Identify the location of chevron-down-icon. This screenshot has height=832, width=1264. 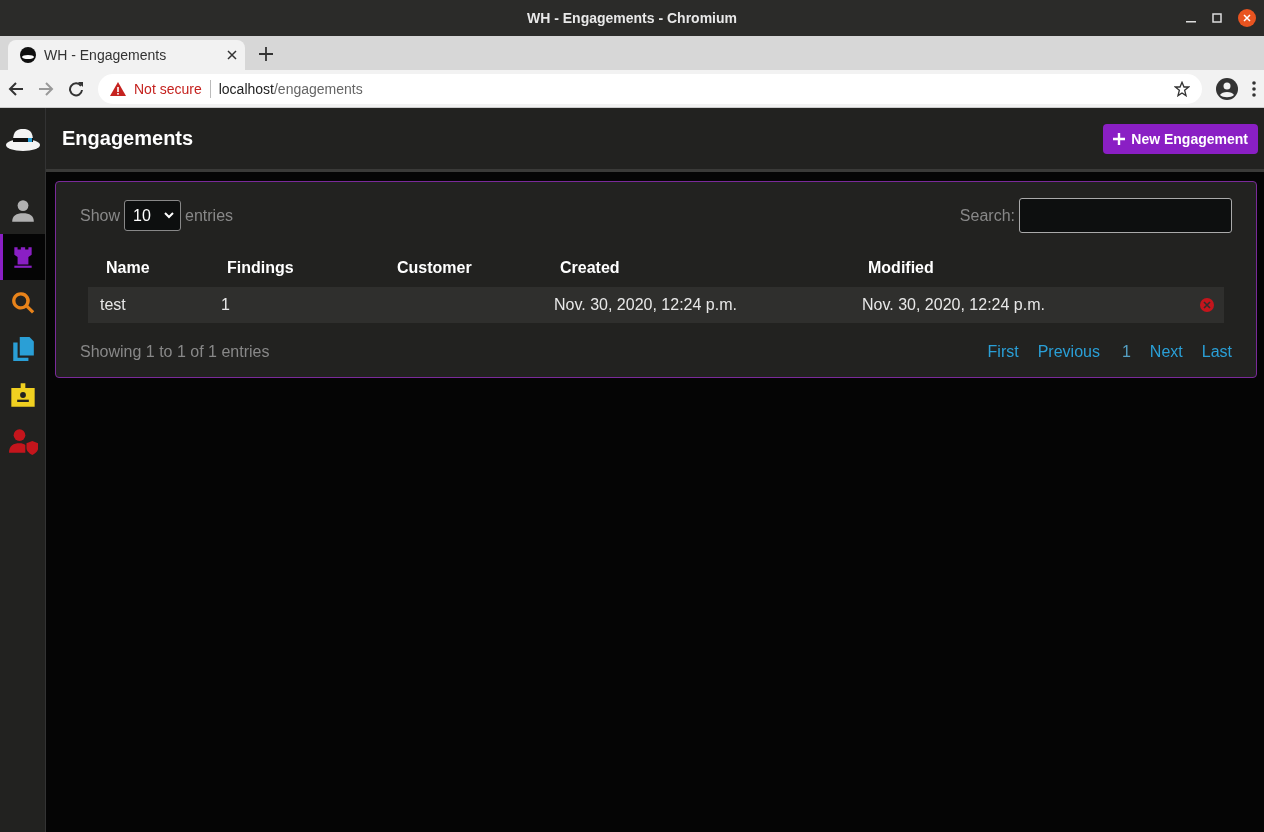
(169, 215).